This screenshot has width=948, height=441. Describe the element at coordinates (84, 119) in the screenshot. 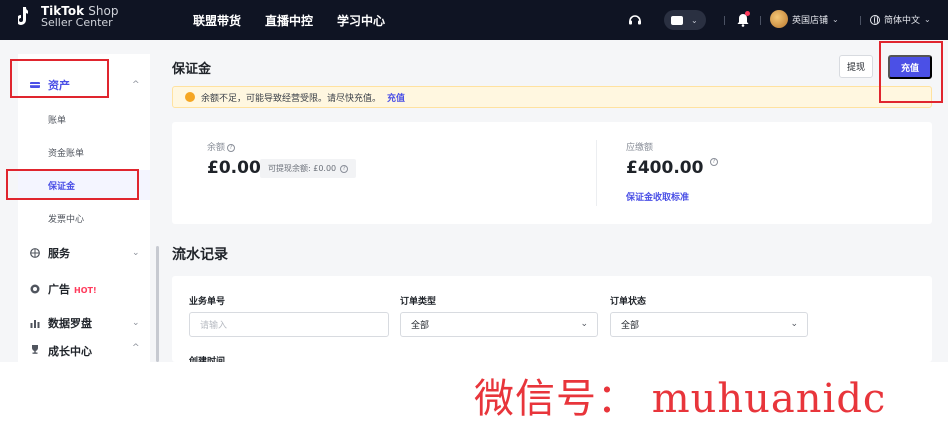

I see `sidebar-sub-bill: 账单` at that location.